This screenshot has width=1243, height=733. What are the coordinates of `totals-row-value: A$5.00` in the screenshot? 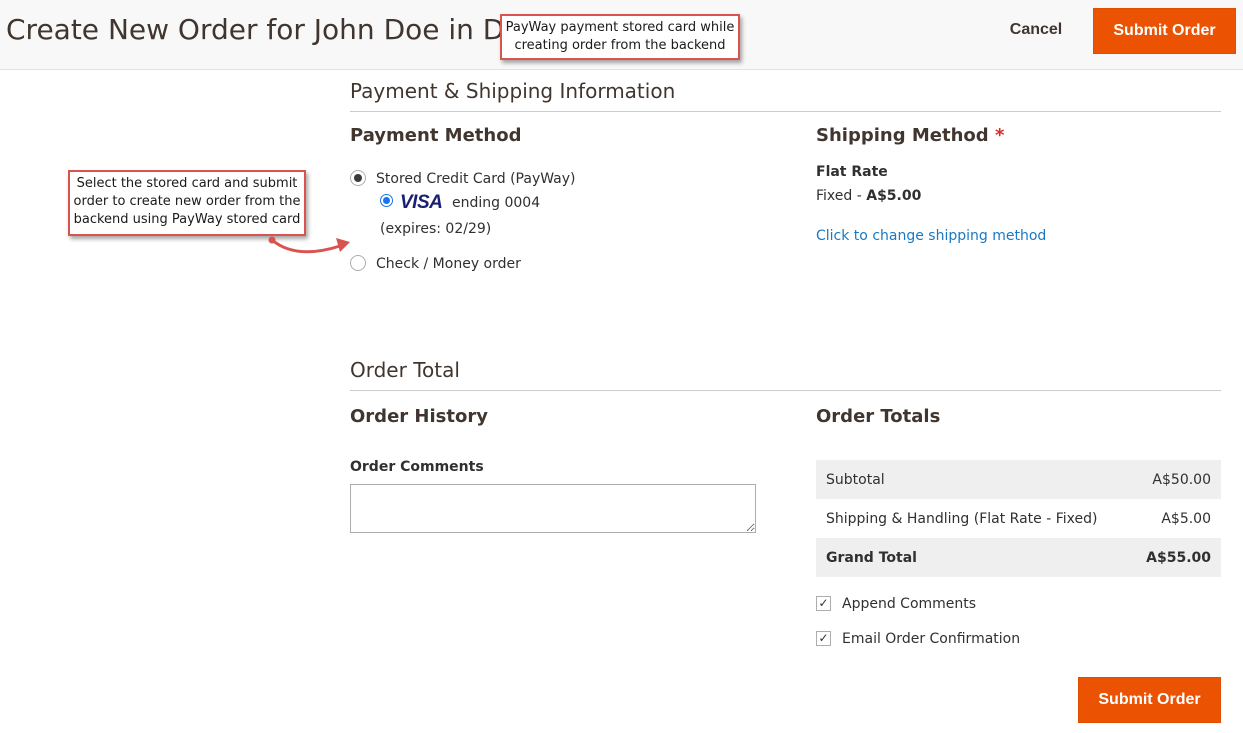 It's located at (1186, 518).